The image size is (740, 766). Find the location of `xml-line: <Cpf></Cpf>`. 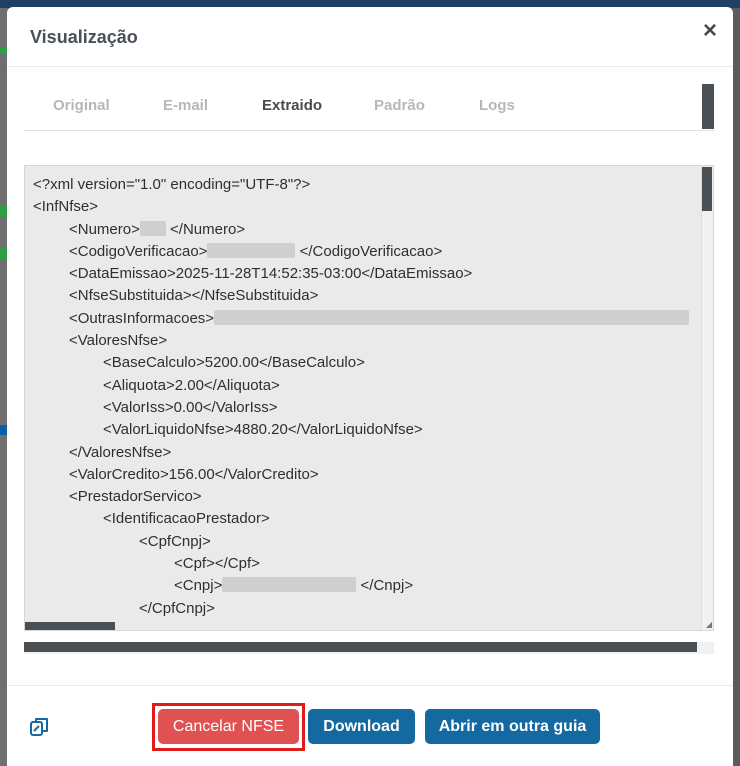

xml-line: <Cpf></Cpf> is located at coordinates (217, 564).